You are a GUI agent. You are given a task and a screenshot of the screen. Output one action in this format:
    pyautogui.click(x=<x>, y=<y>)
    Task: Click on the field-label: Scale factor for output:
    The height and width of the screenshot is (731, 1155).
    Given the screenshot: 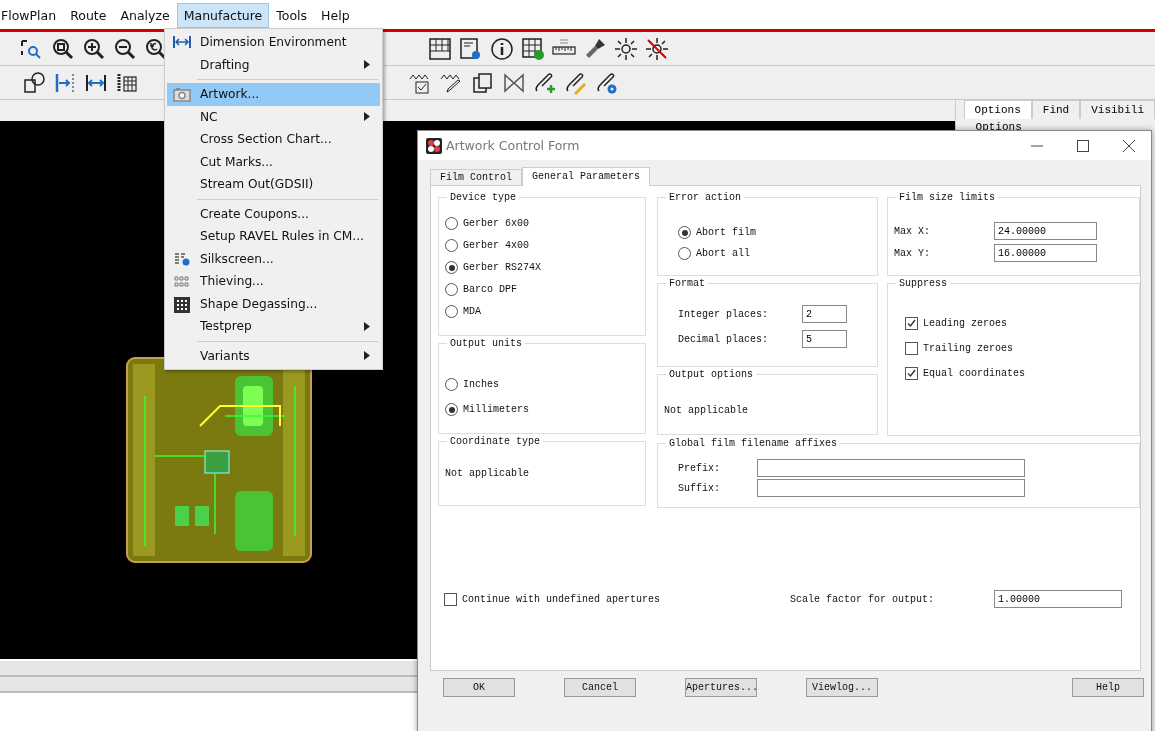 What is the action you would take?
    pyautogui.click(x=863, y=599)
    